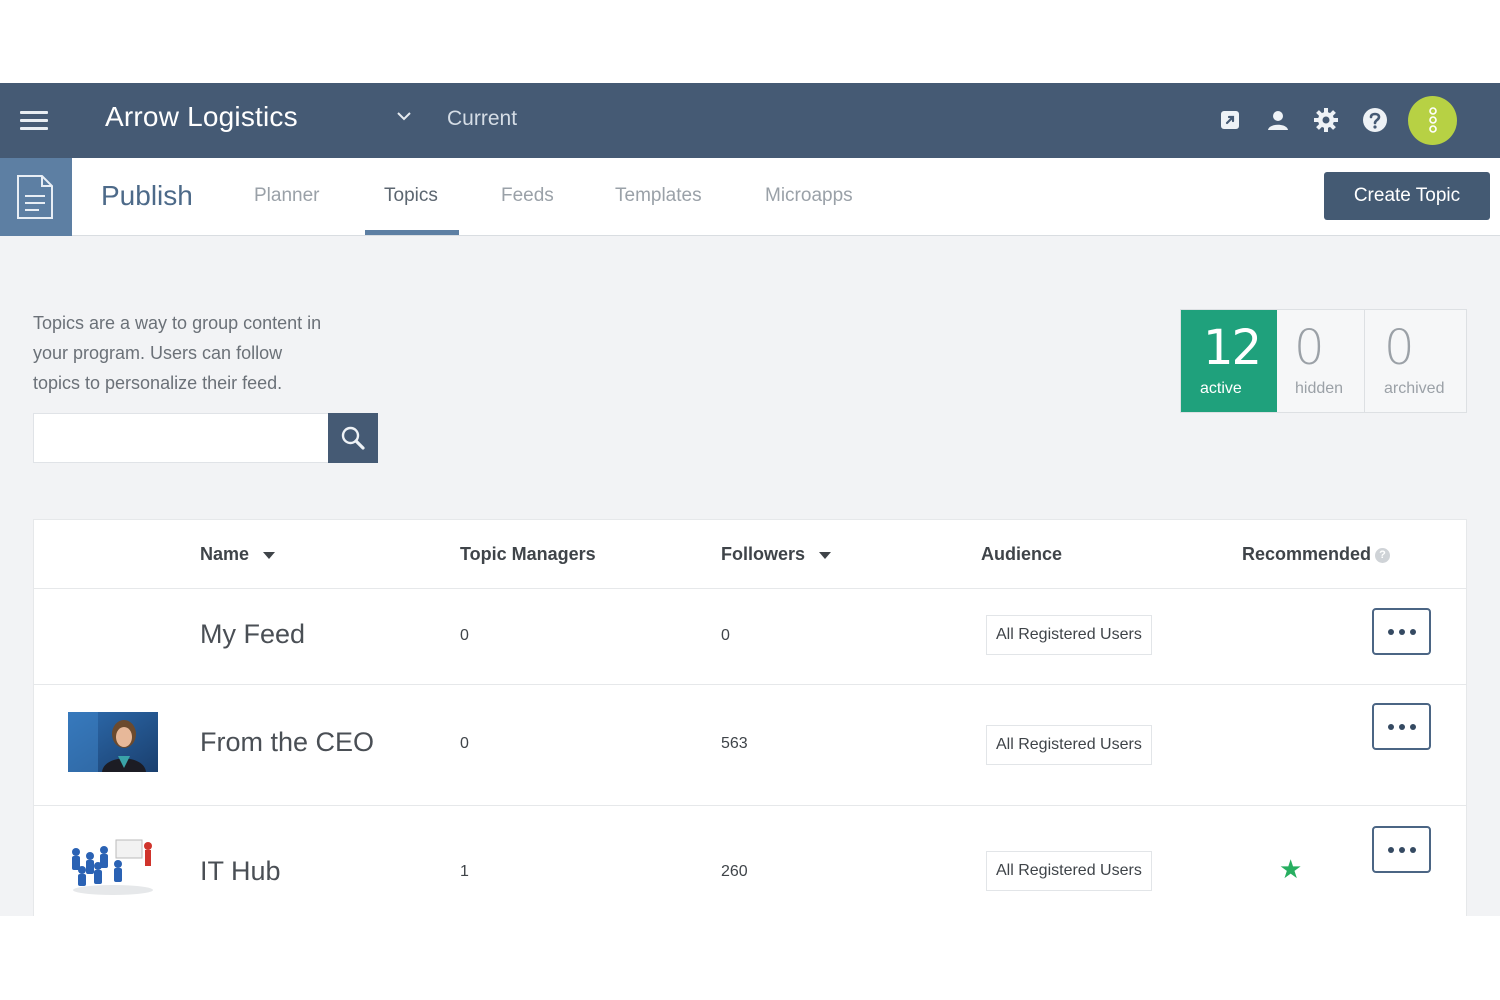  I want to click on stat-active-label: active, so click(1221, 388).